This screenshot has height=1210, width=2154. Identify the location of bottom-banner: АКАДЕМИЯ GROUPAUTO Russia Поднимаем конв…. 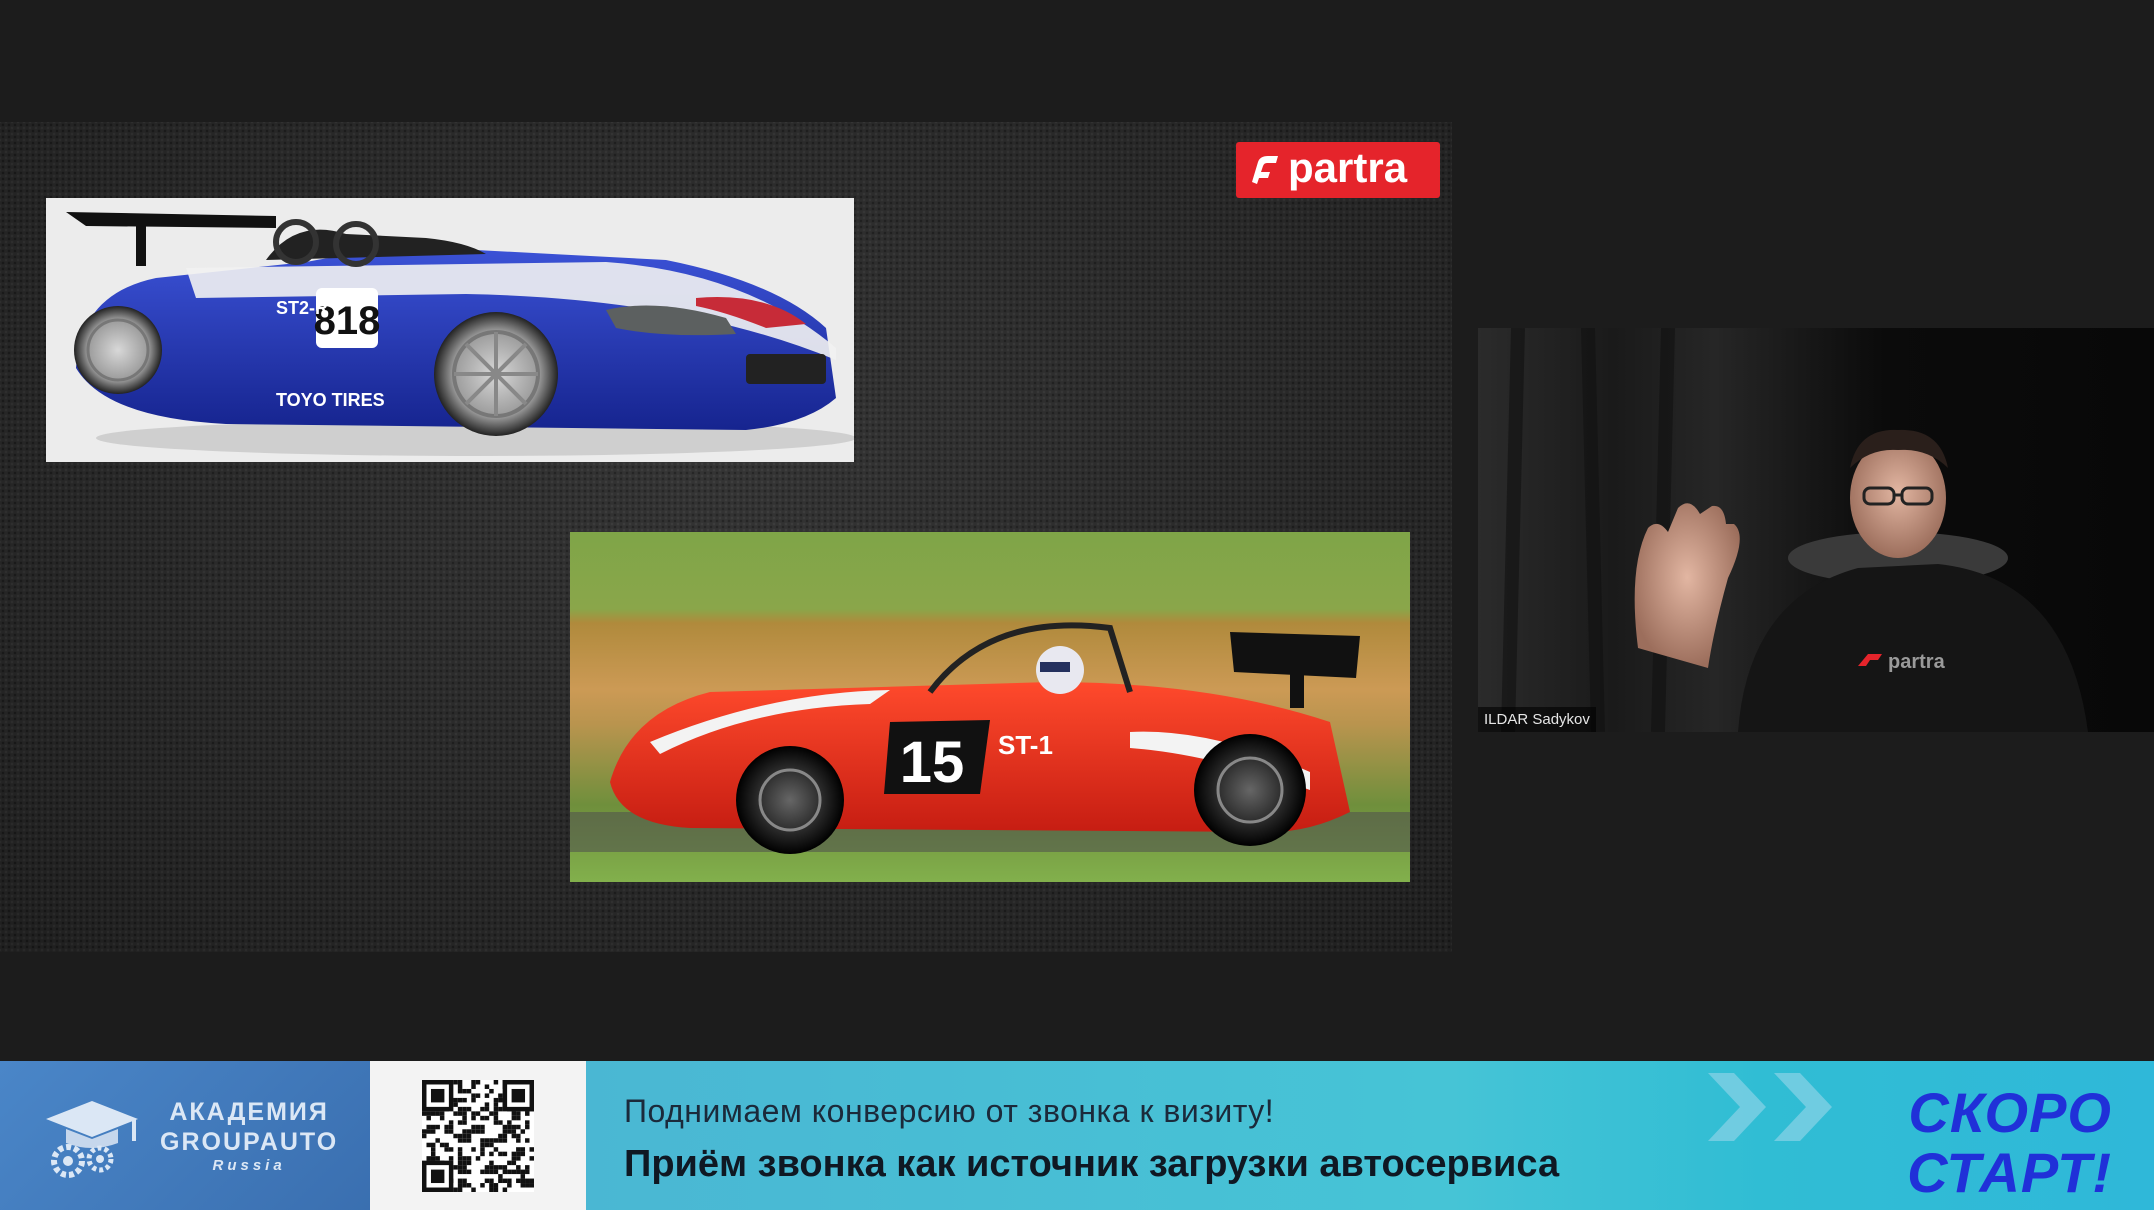
(1077, 1135).